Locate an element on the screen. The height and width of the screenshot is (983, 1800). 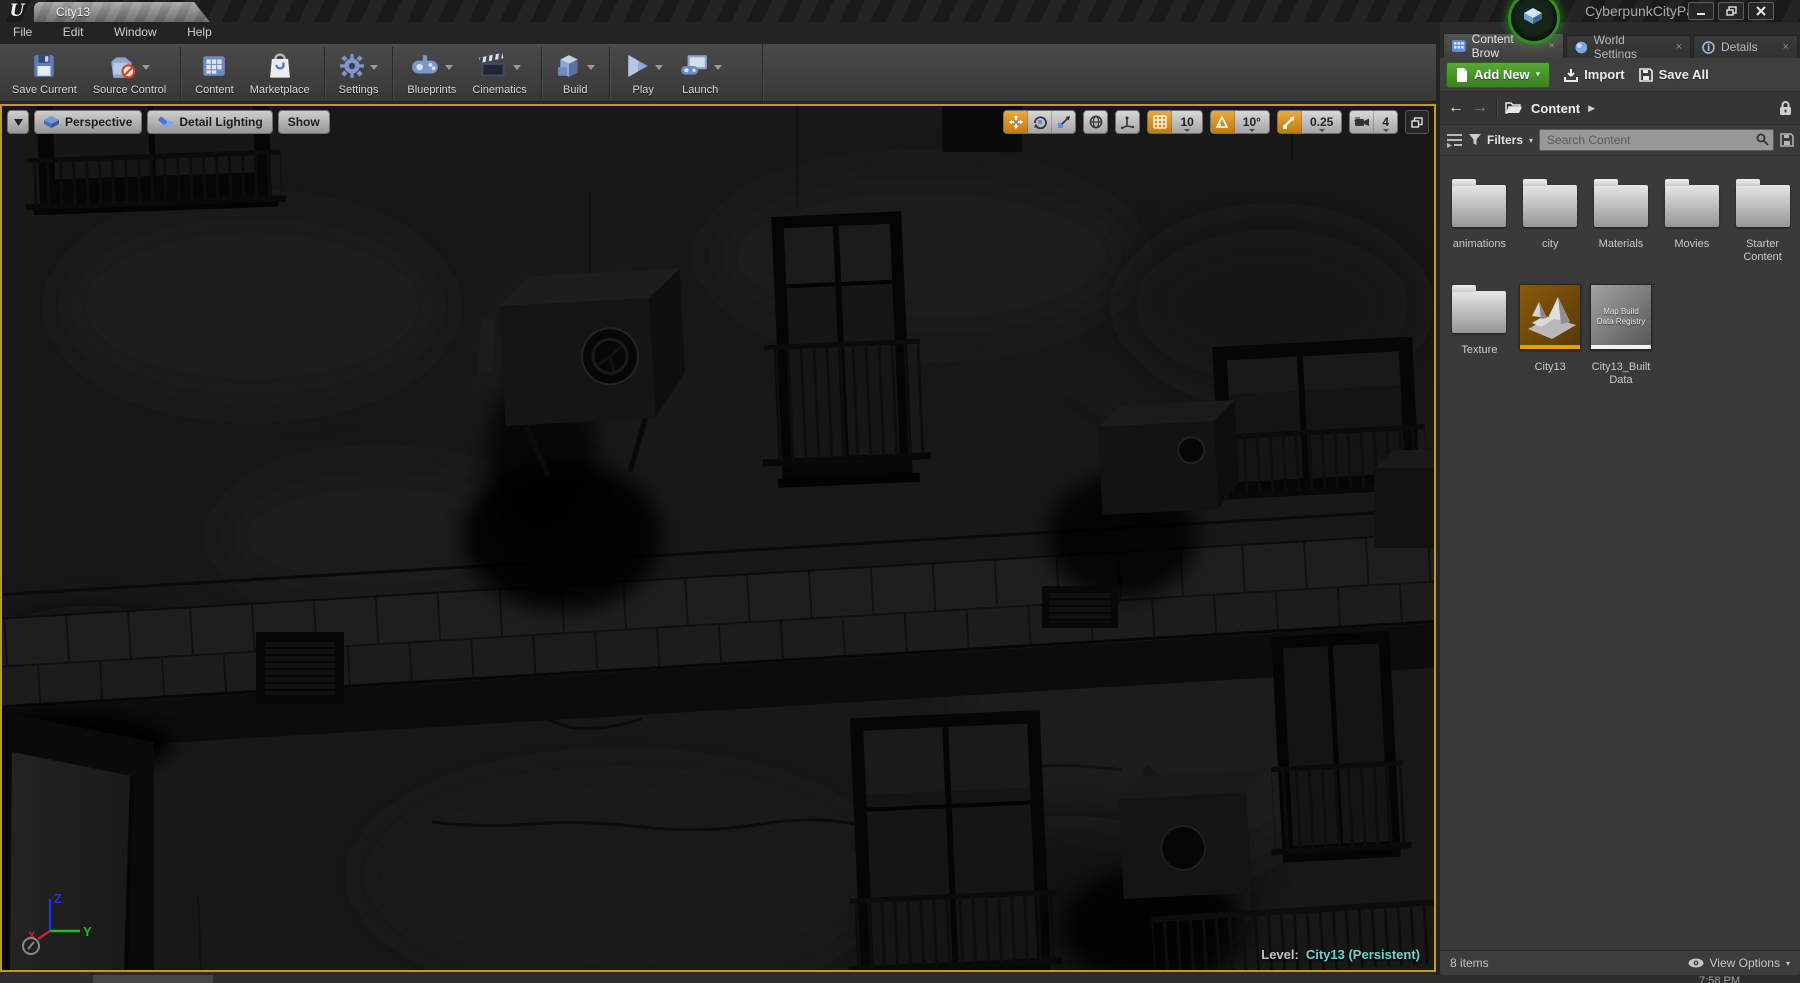
source-control-button: Source Control is located at coordinates (129, 72).